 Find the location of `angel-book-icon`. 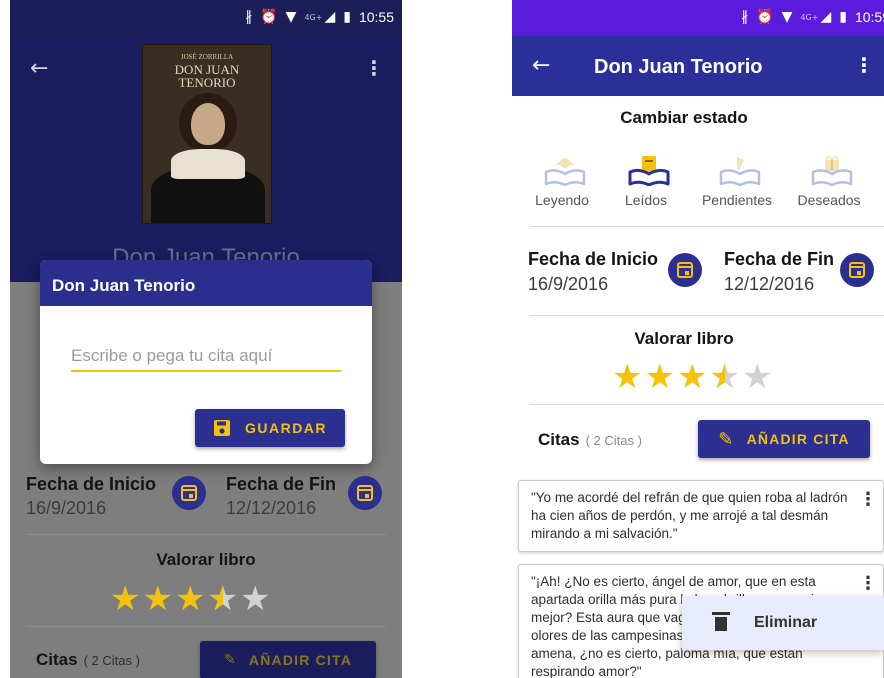

angel-book-icon is located at coordinates (565, 172).